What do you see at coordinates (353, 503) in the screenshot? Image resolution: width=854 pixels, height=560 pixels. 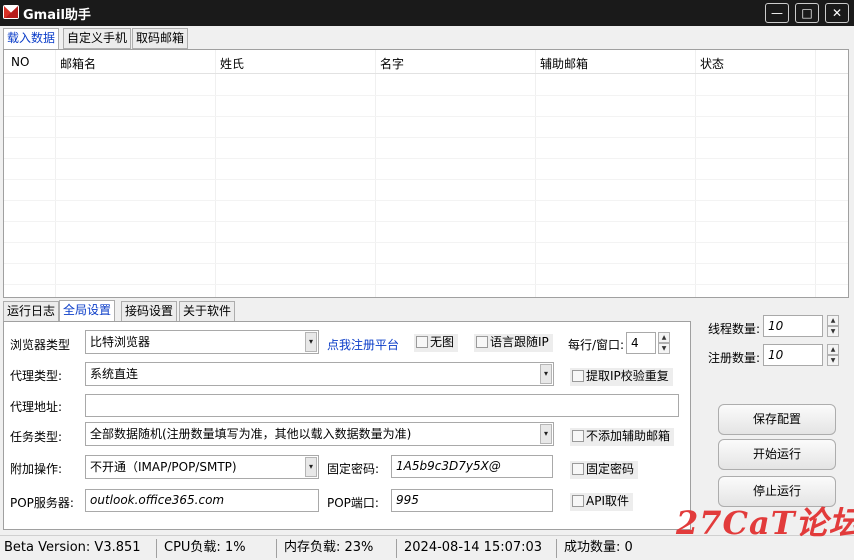 I see `pop-port-label: POP端口:` at bounding box center [353, 503].